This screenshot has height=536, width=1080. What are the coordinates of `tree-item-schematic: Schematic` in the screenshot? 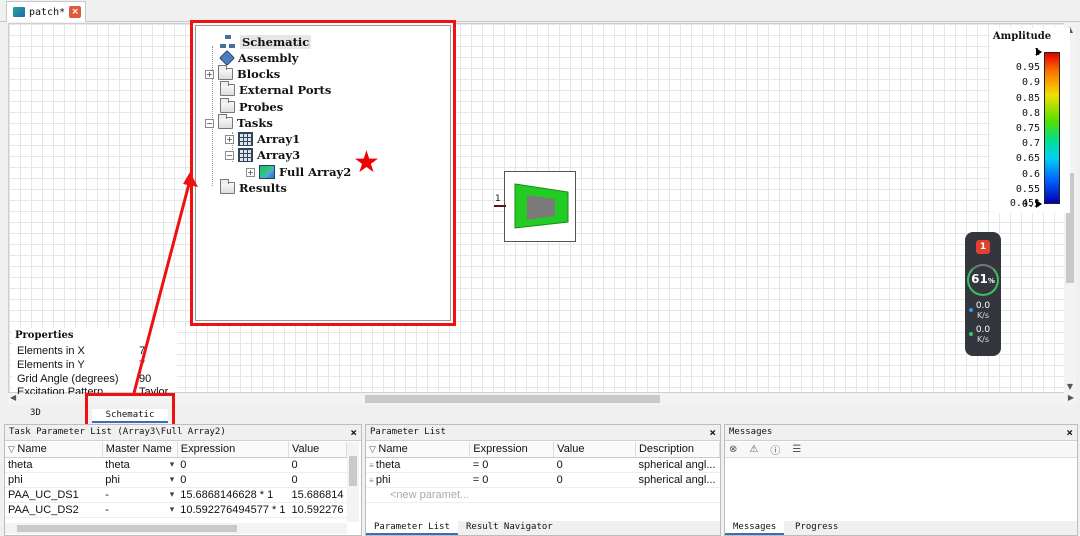 It's located at (266, 42).